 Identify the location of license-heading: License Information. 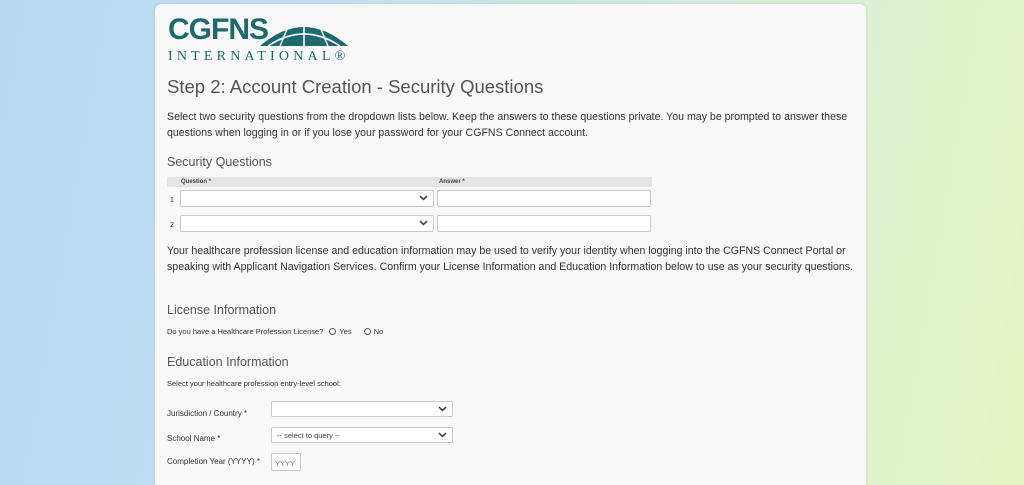
(222, 310).